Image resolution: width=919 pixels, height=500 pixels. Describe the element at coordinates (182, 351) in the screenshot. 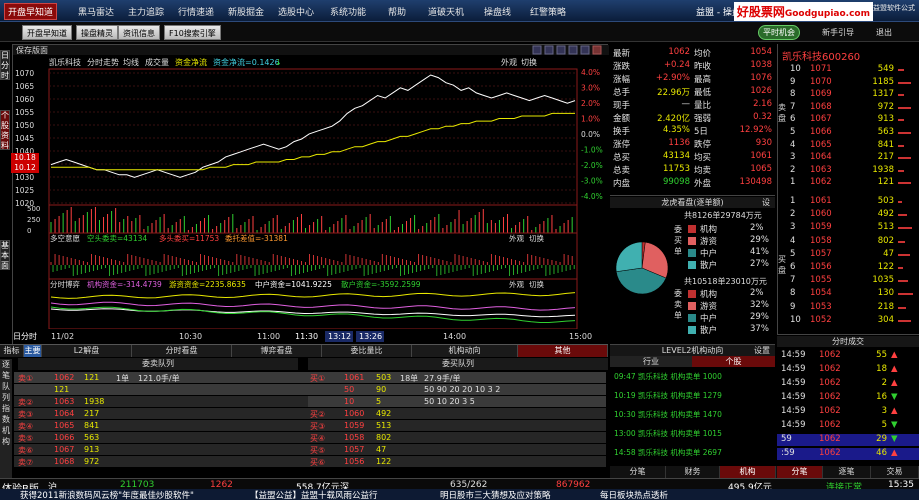

I see `tab-minute-view: 分时看盘` at that location.